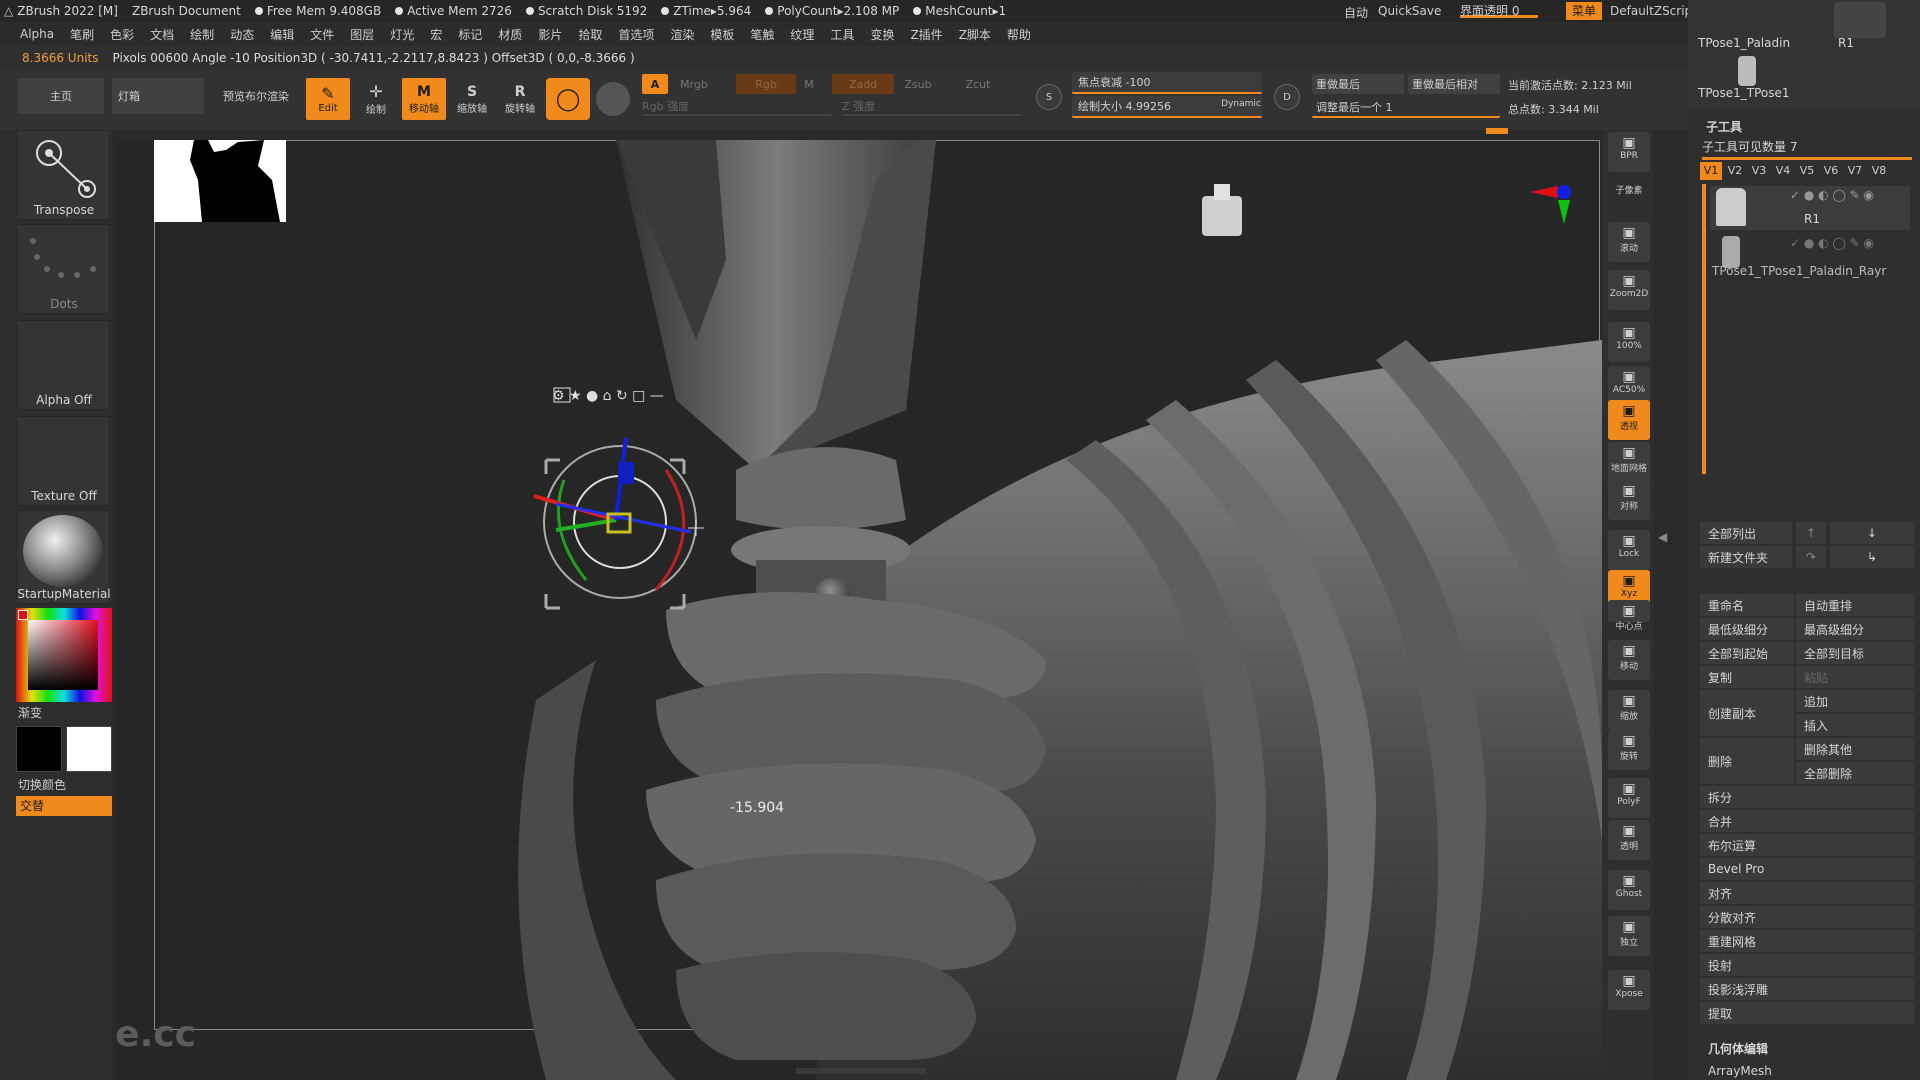 This screenshot has width=1920, height=1080. I want to click on all-to-target-button: 全部到目标, so click(1855, 653).